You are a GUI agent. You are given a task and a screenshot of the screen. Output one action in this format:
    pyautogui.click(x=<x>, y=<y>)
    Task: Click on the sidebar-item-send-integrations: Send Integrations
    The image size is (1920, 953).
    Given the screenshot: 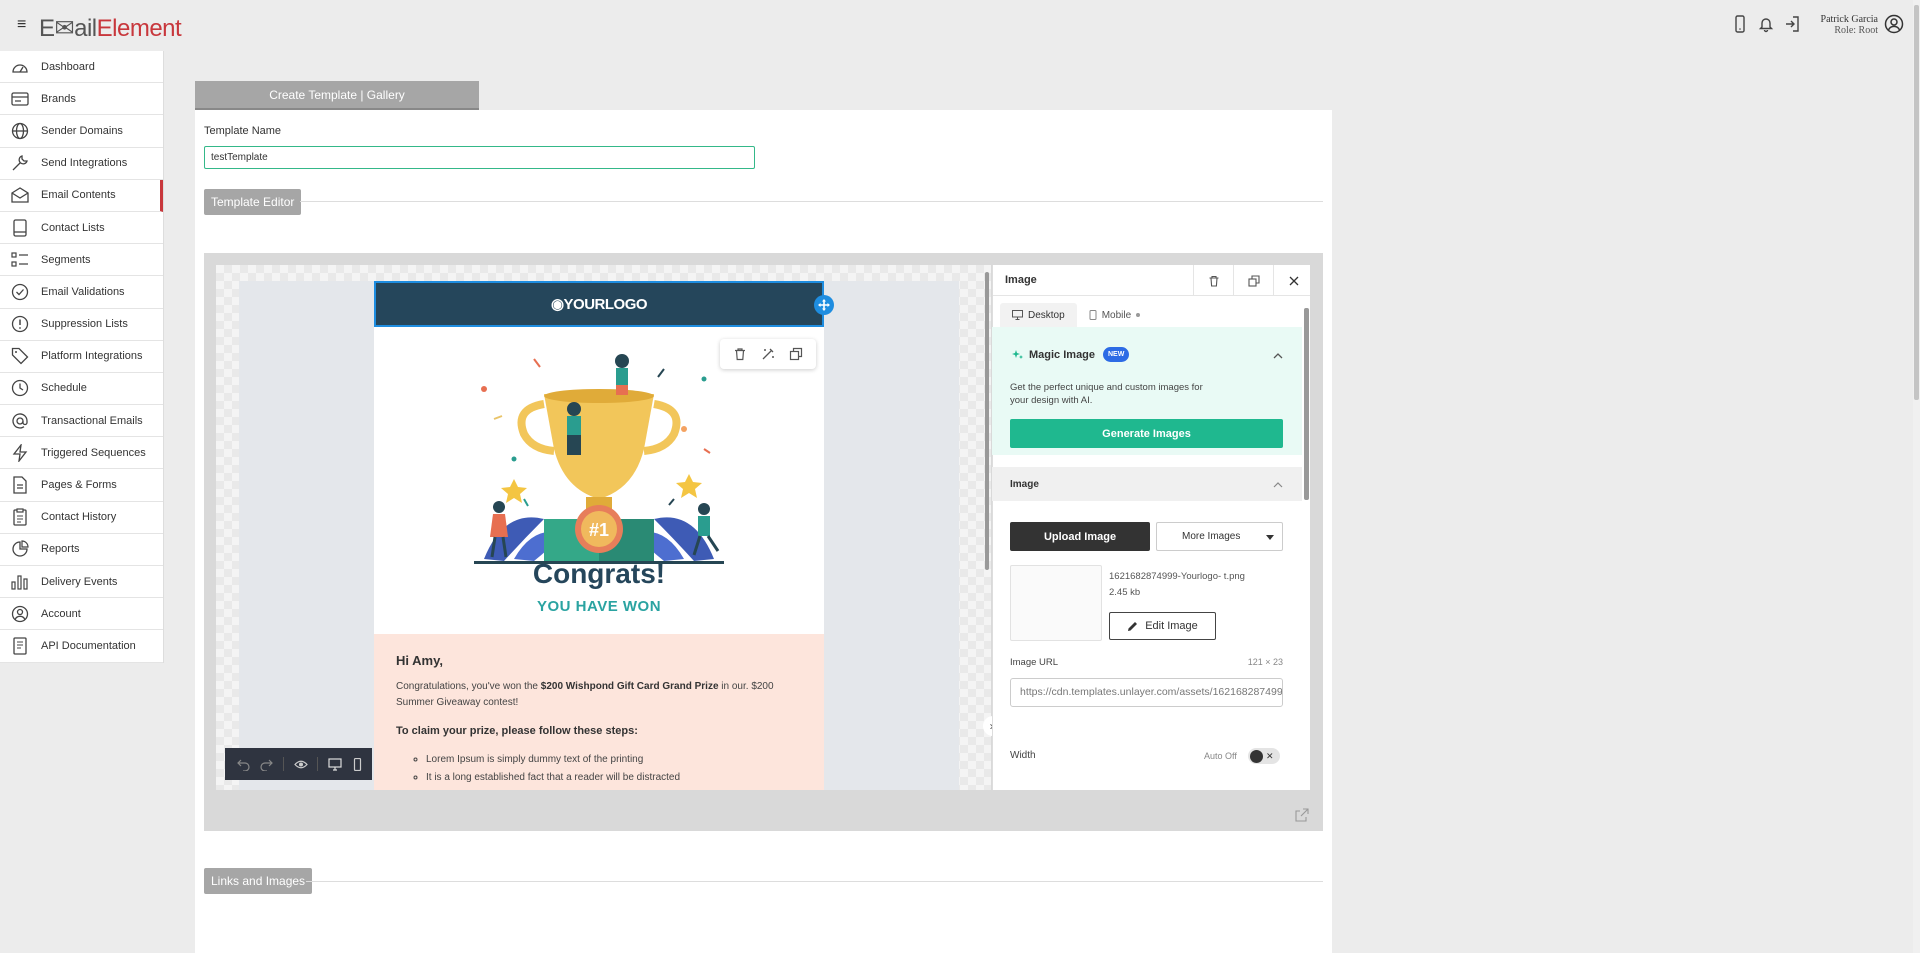 What is the action you would take?
    pyautogui.click(x=81, y=164)
    